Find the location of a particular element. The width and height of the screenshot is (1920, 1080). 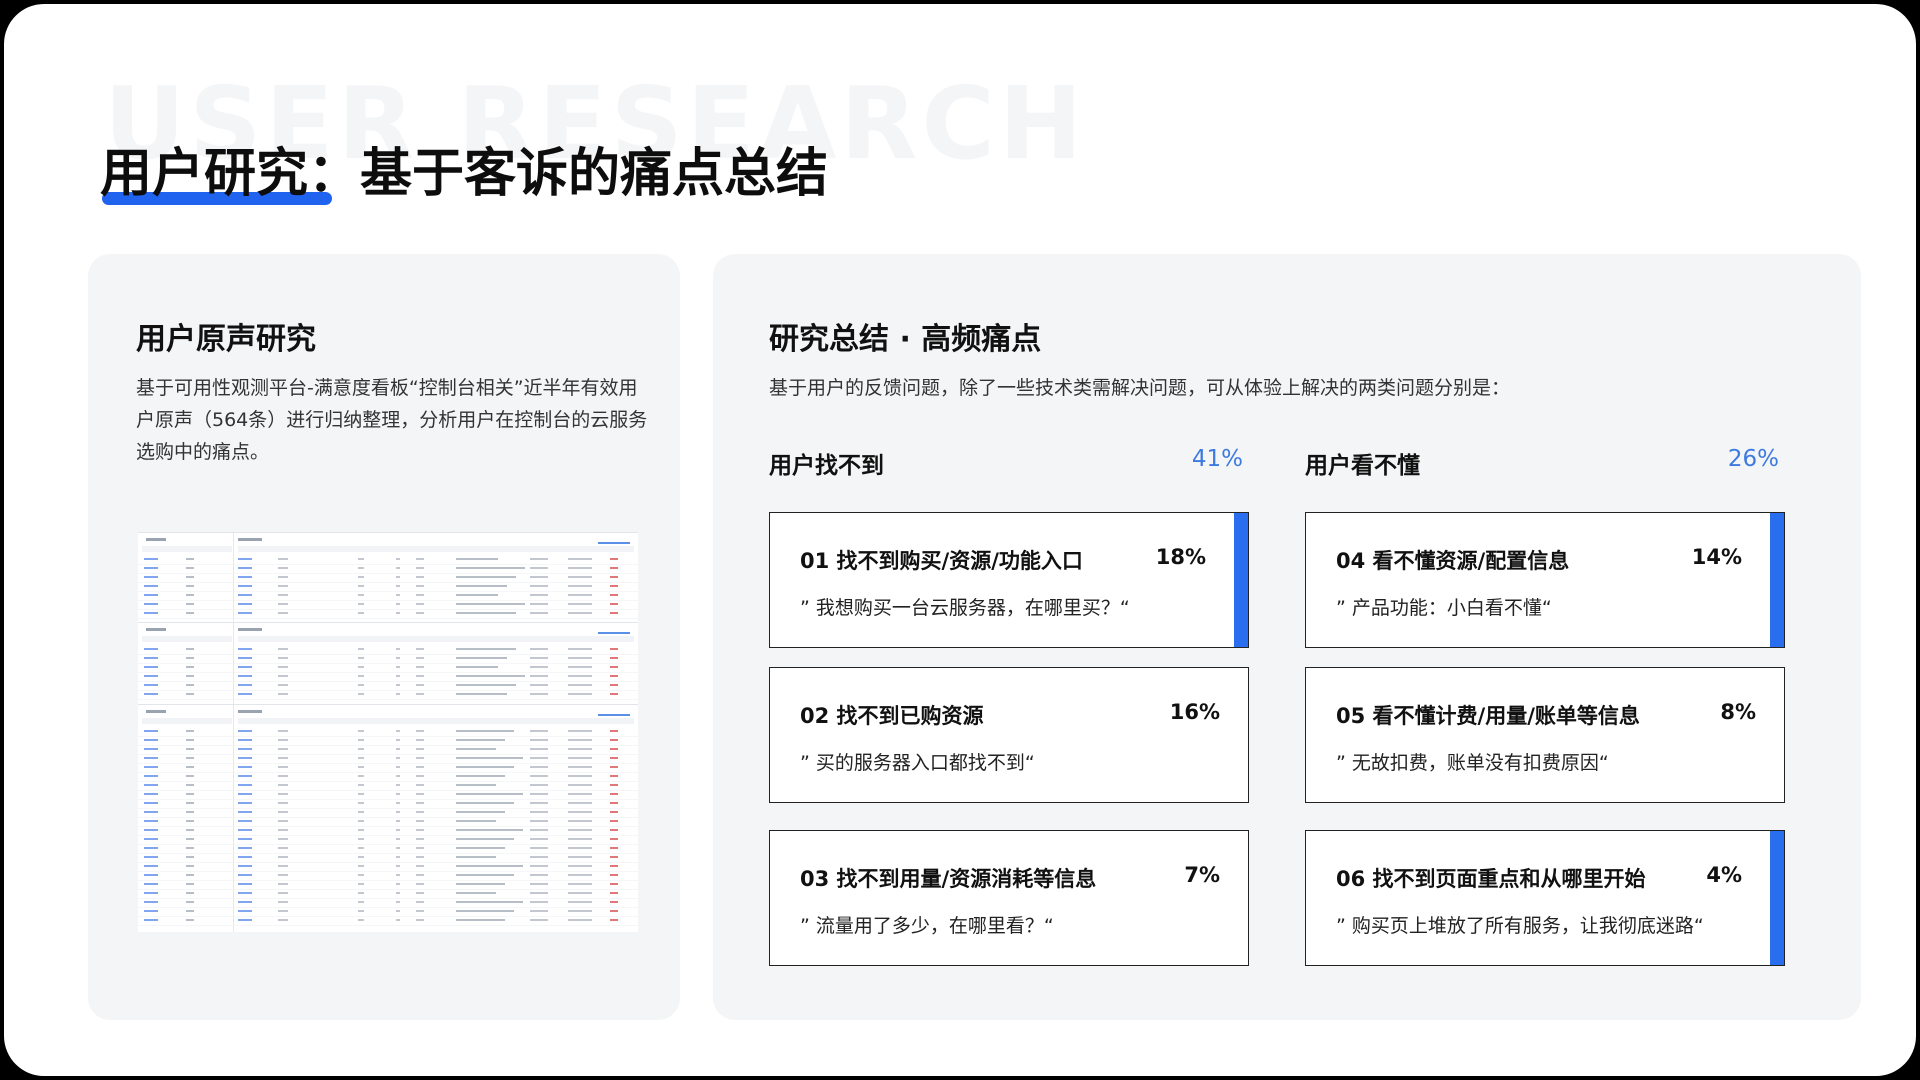

card-title: 01 找不到购买/资源/功能入口 is located at coordinates (941, 561).